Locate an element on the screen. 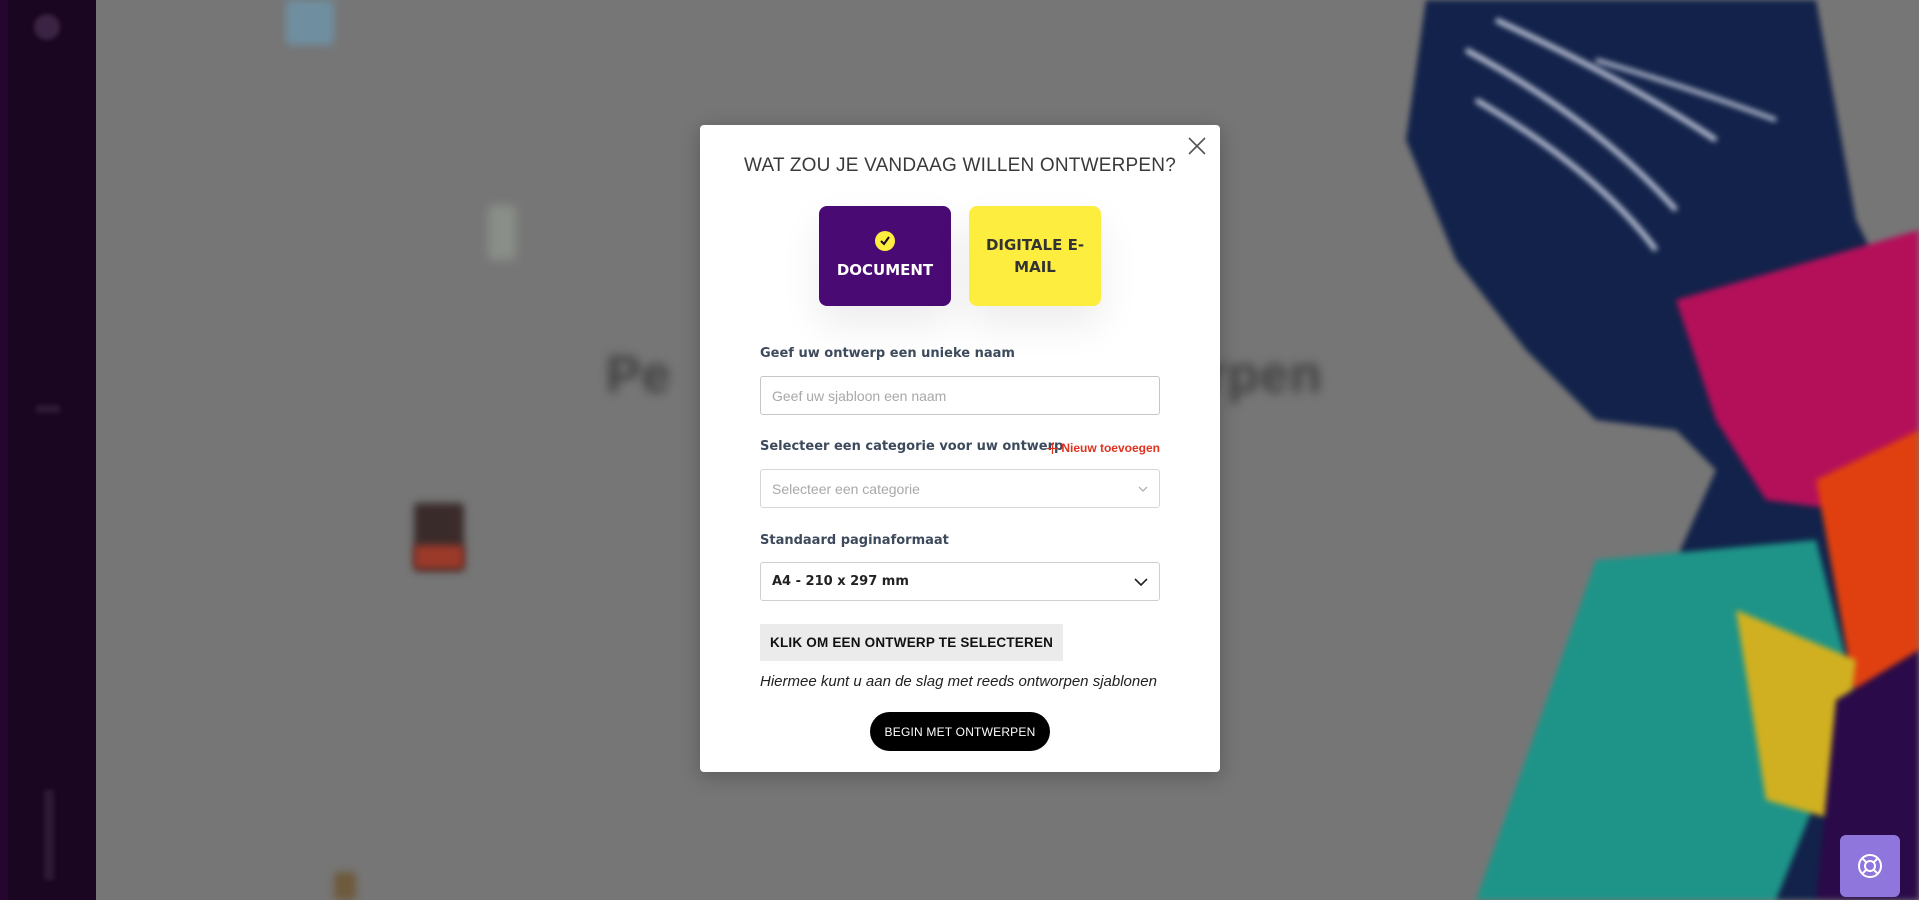  select-design-button: KLIK OM EEN ONTWERP TE SELECTEREN is located at coordinates (912, 642).